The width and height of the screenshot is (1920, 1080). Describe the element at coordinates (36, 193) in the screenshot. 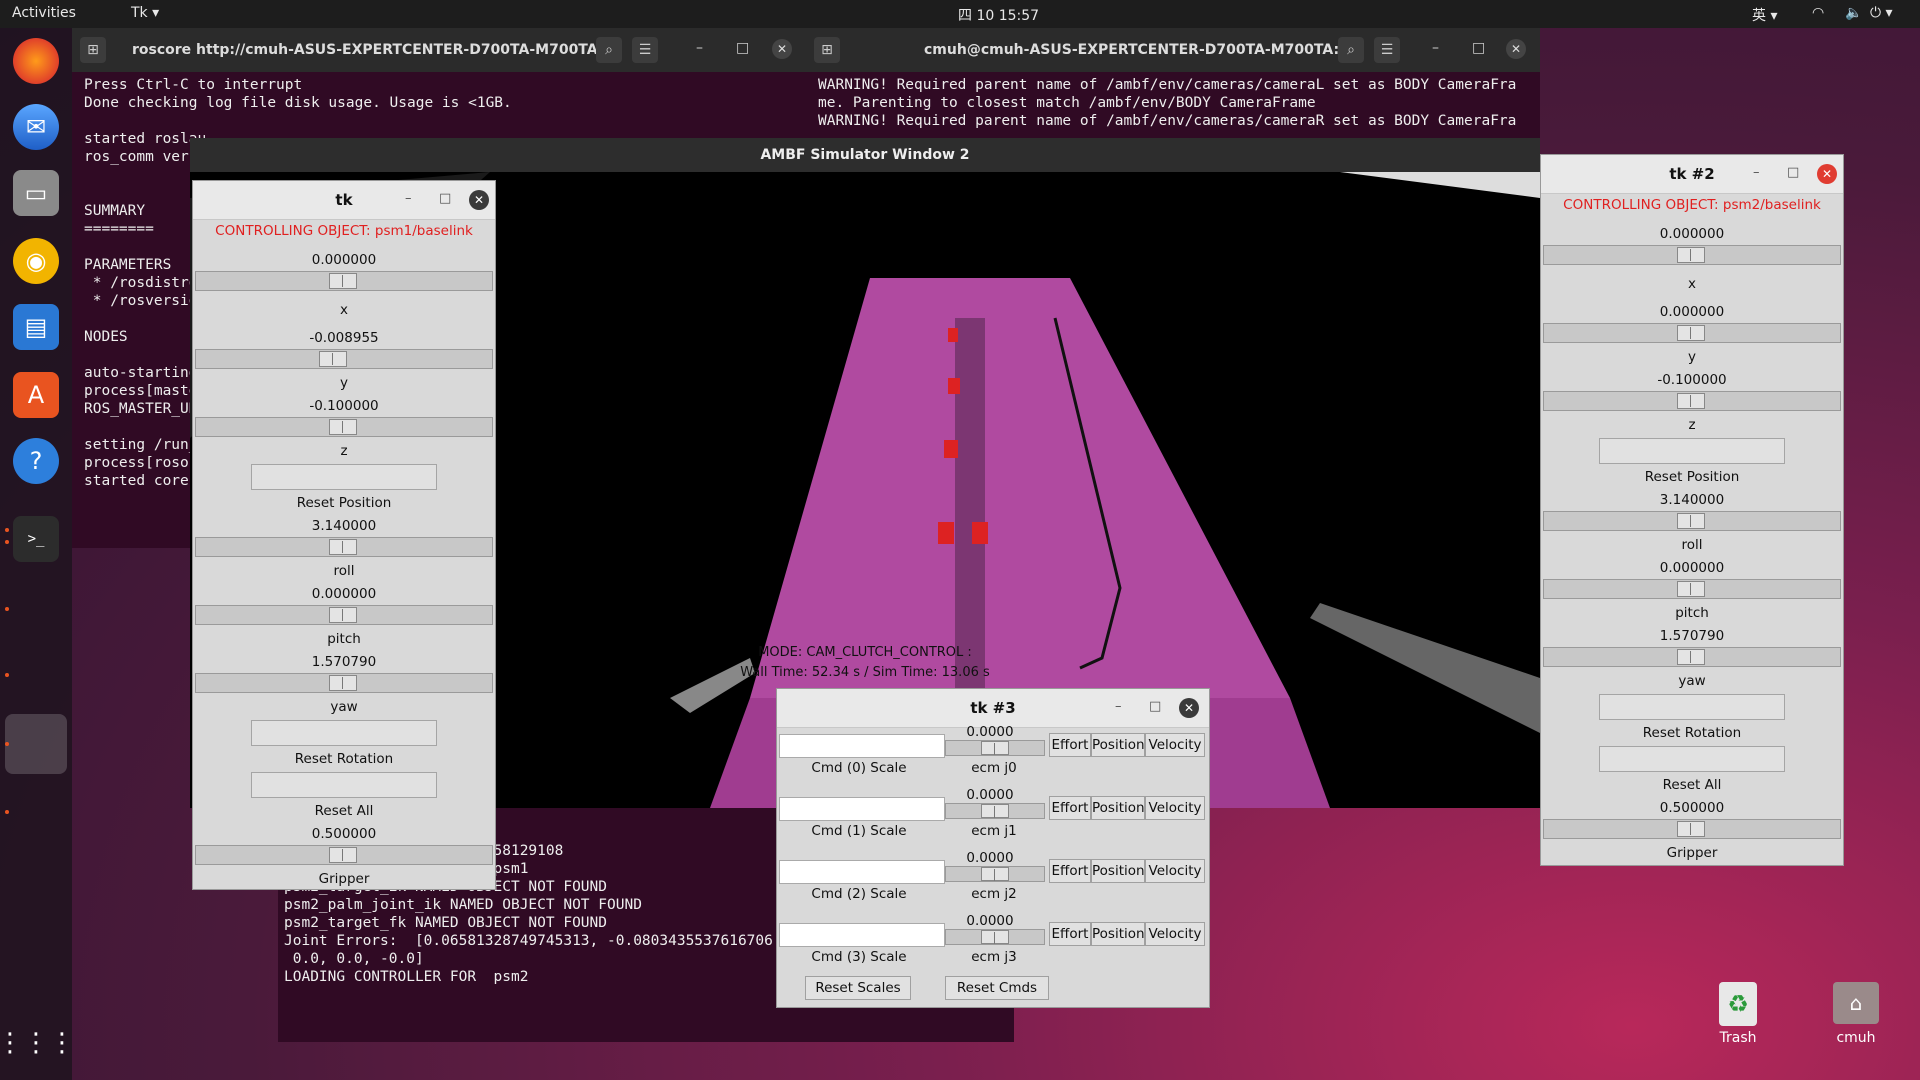

I see `files-icon: ▭` at that location.